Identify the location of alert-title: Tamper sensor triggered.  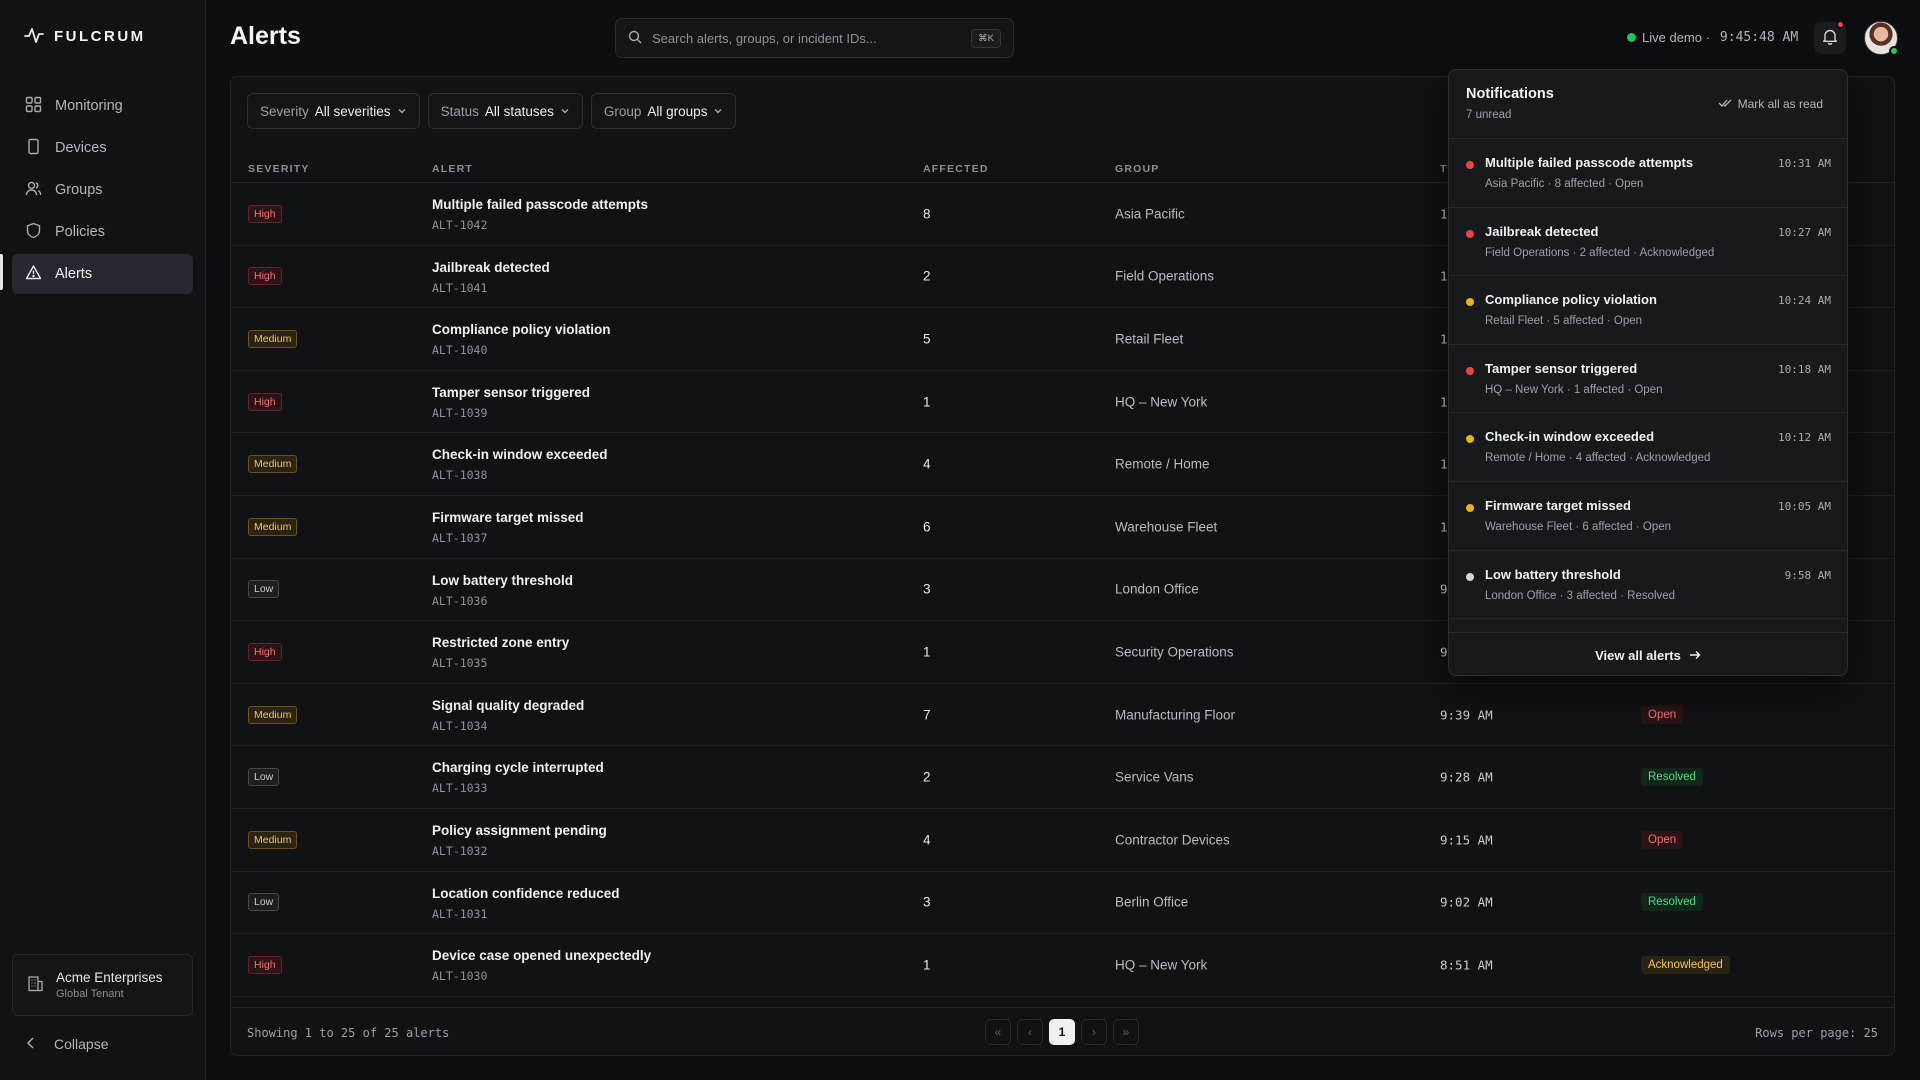
(511, 392).